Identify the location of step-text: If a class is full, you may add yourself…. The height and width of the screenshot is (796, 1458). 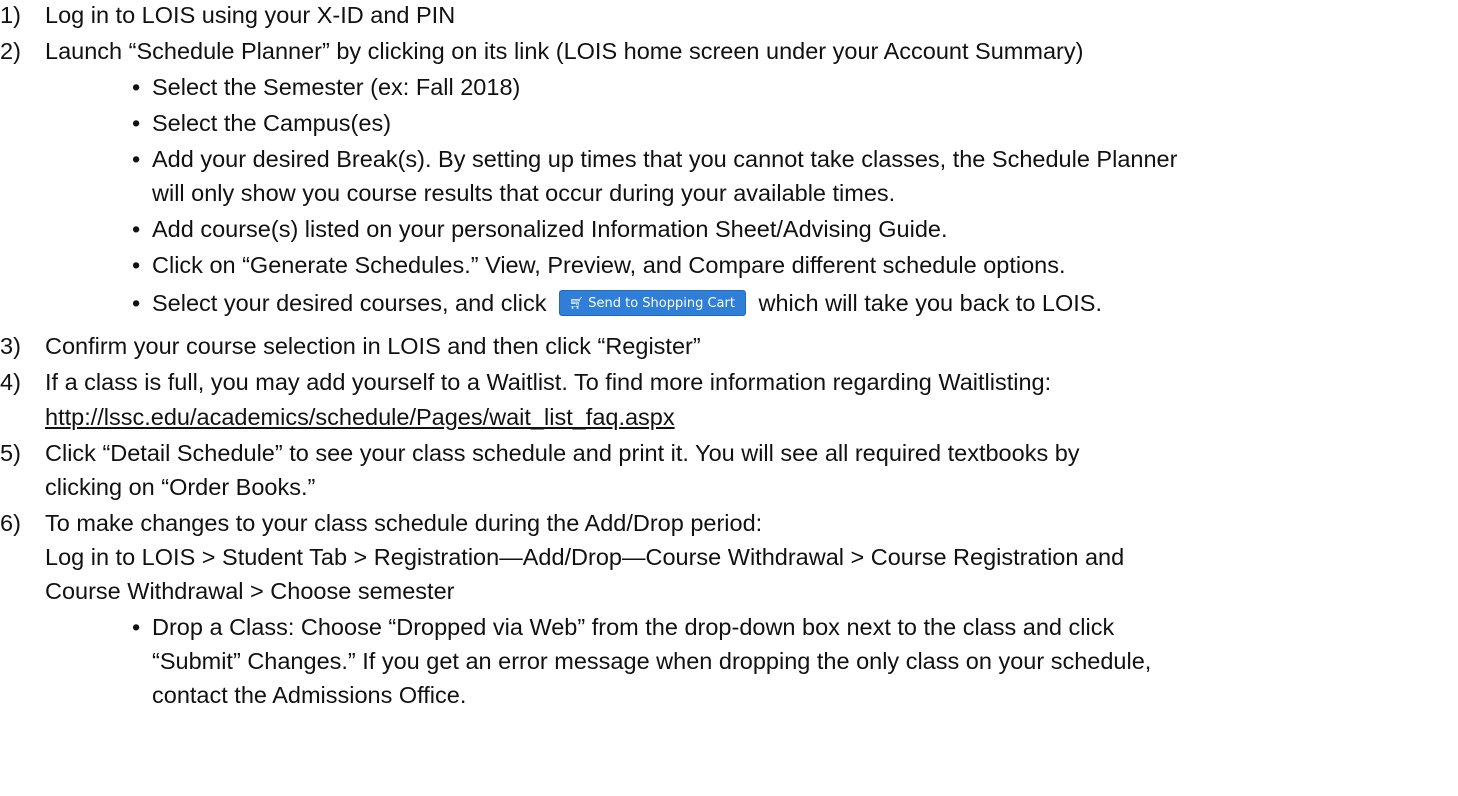
(548, 382).